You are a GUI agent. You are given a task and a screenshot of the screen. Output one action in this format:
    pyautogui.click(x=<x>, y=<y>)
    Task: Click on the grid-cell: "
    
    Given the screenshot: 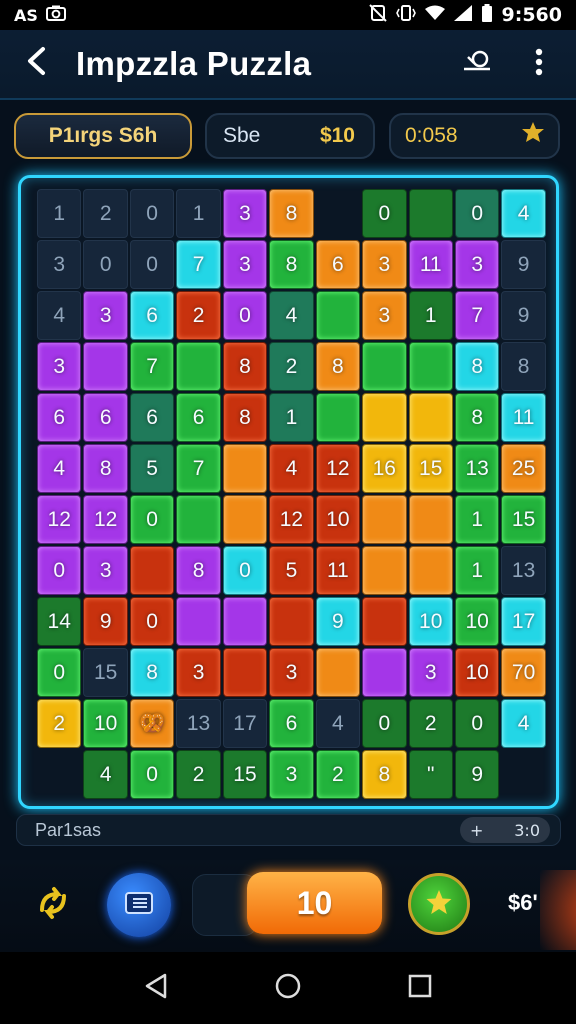 What is the action you would take?
    pyautogui.click(x=430, y=774)
    